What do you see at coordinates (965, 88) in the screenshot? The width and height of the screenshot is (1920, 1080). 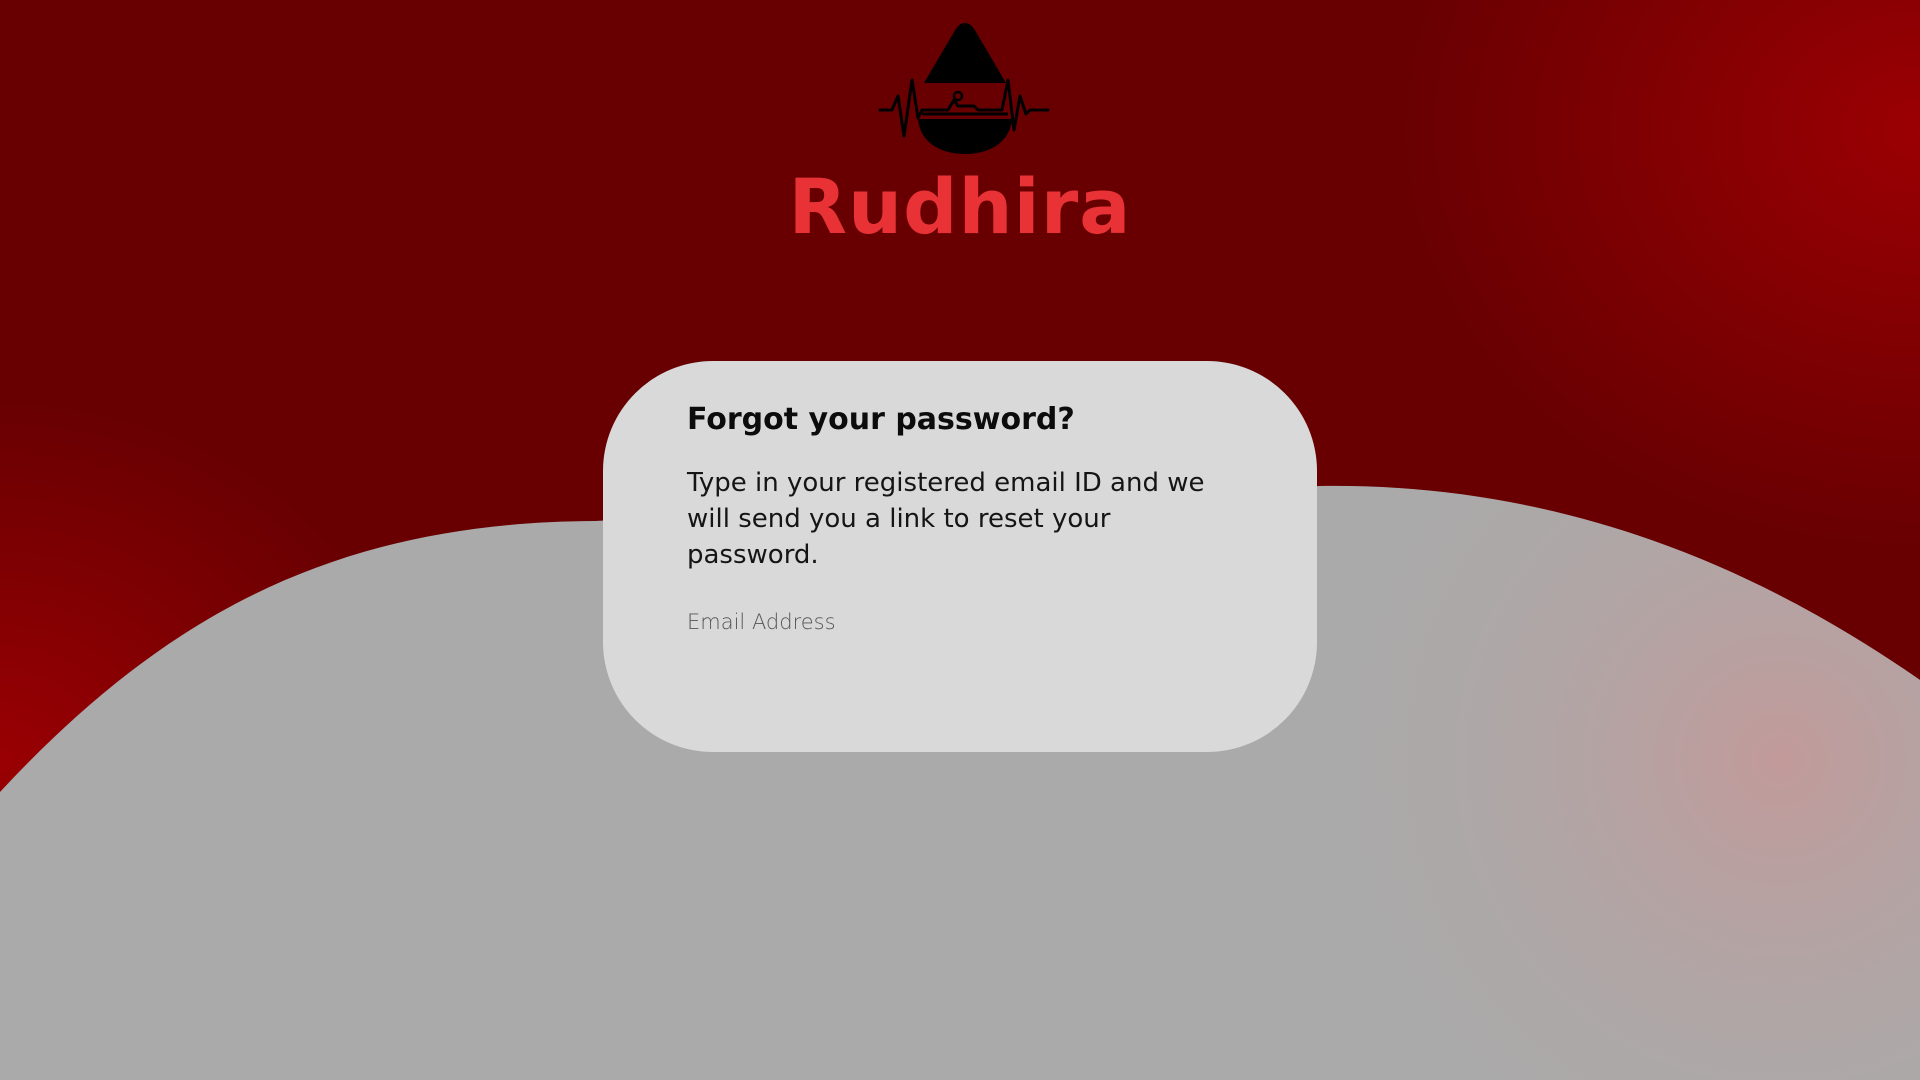 I see `blood-drop-heartbeat-icon` at bounding box center [965, 88].